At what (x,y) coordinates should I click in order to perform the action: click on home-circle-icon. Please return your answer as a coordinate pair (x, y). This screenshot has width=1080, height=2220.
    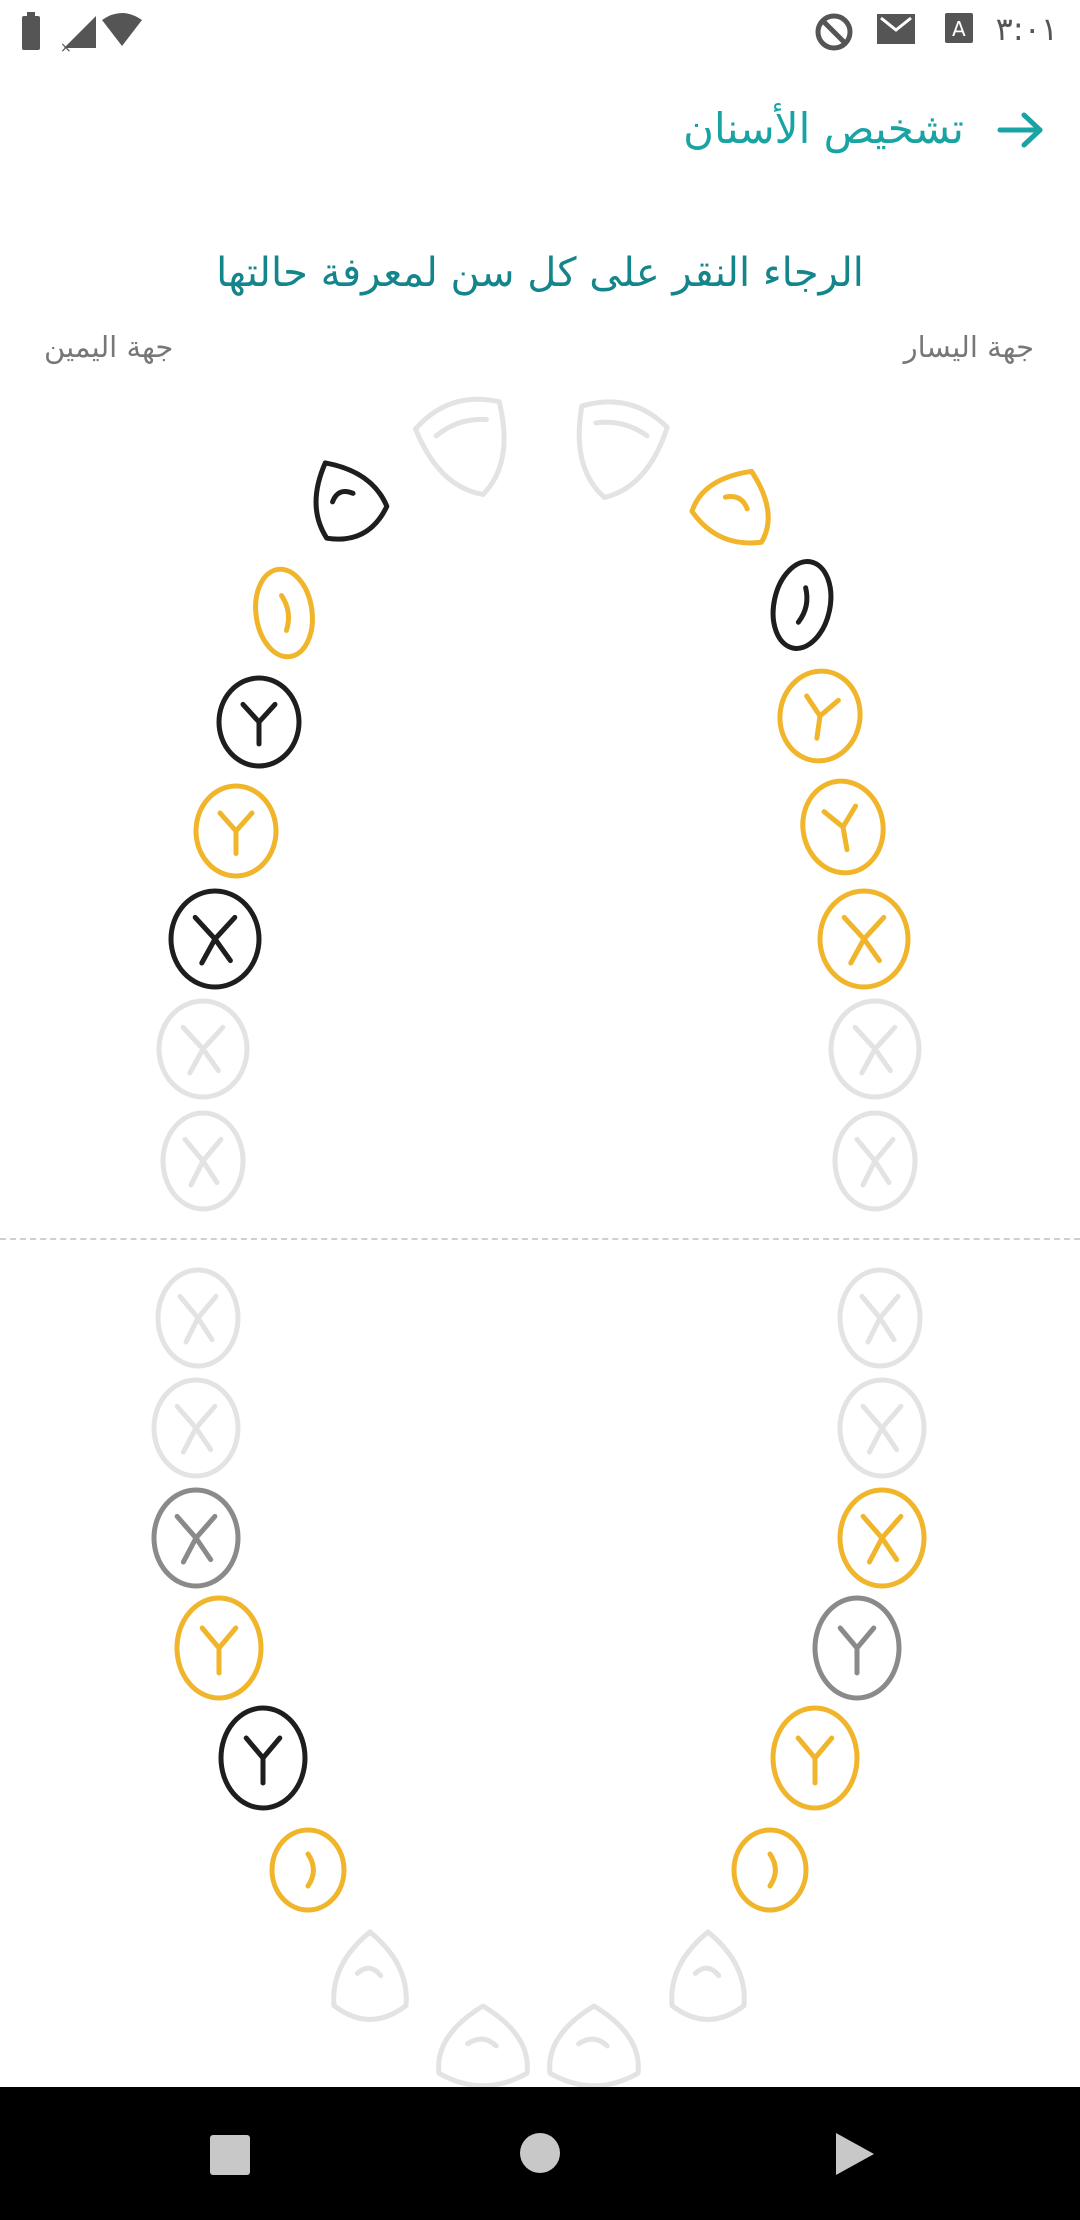
    Looking at the image, I should click on (540, 2153).